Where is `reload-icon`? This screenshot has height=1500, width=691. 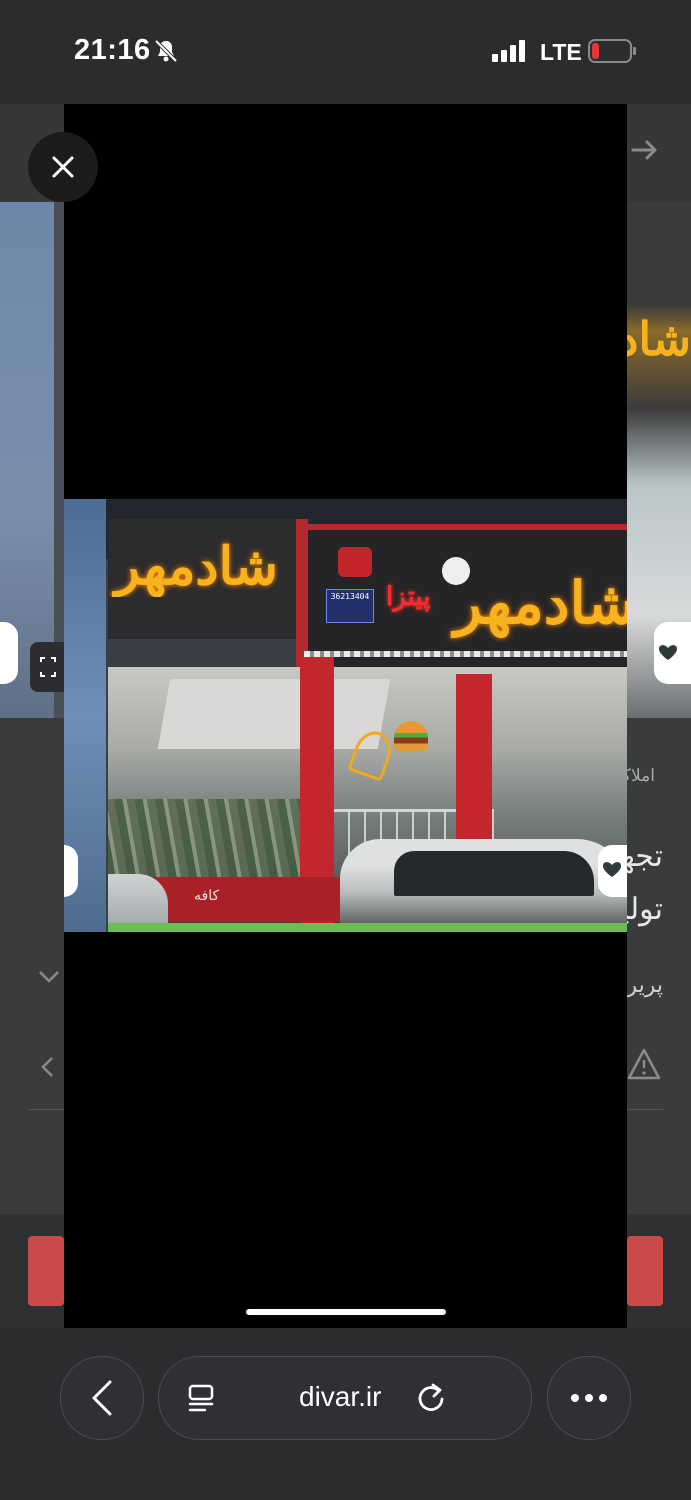
reload-icon is located at coordinates (431, 1397).